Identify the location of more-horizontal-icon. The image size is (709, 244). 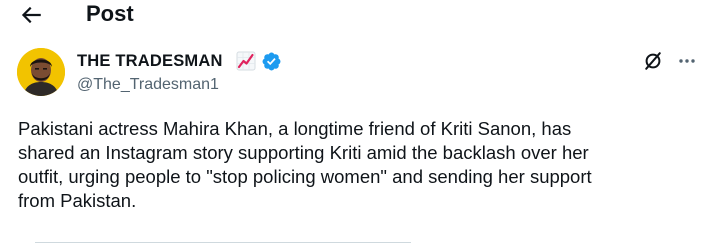
(687, 61).